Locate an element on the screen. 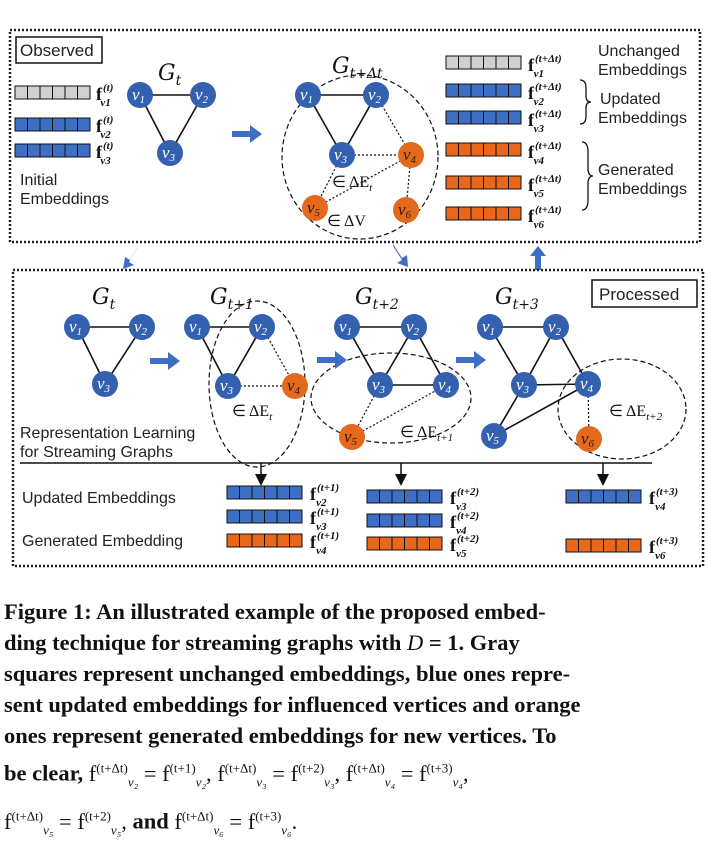 The width and height of the screenshot is (712, 847). initial-embeddings-label-1: Initial is located at coordinates (38, 180).